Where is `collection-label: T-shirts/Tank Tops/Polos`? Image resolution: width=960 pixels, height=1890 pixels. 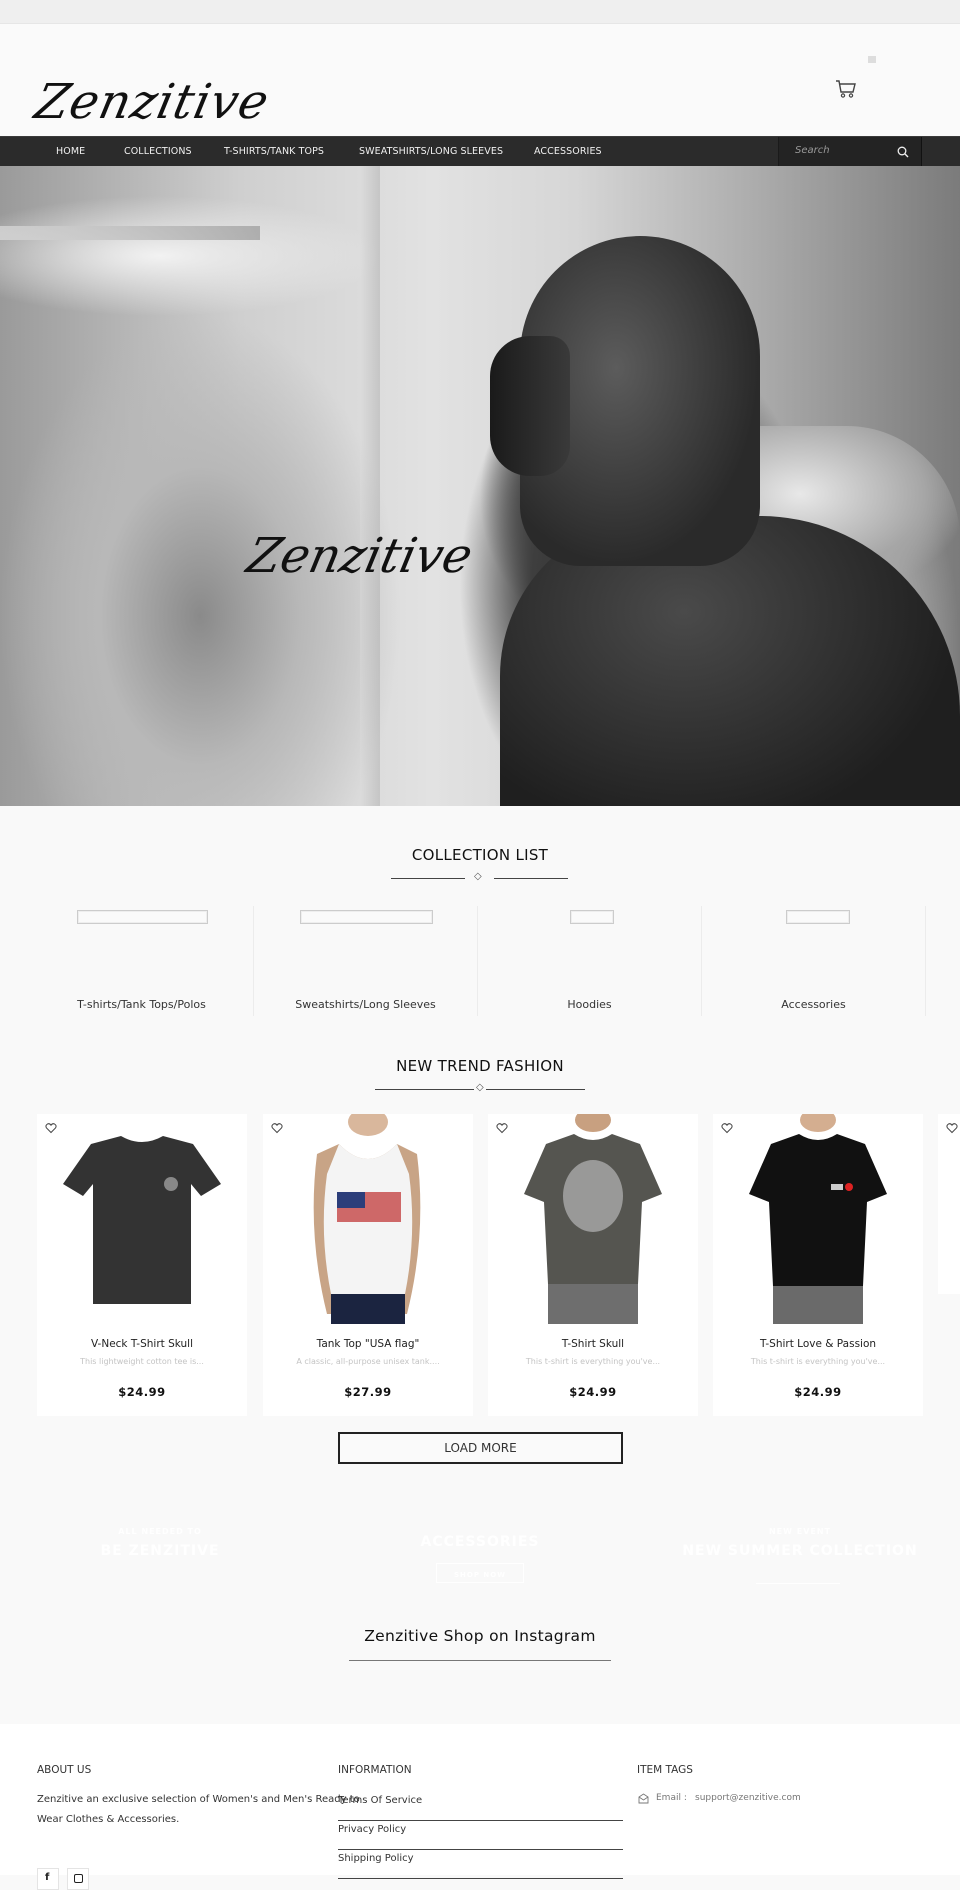
collection-label: T-shirts/Tank Tops/Polos is located at coordinates (141, 1004).